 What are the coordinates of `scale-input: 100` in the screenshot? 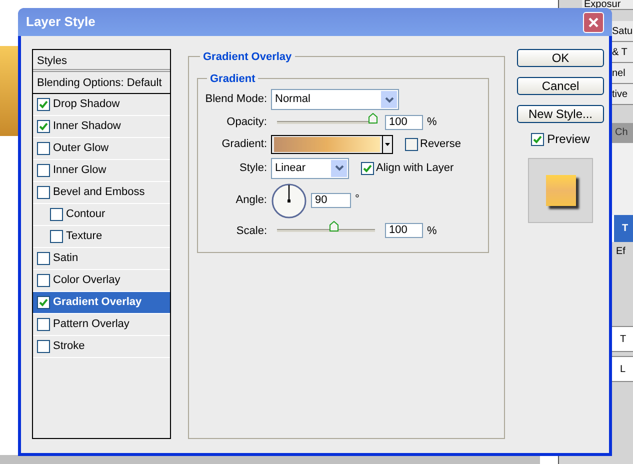 It's located at (404, 230).